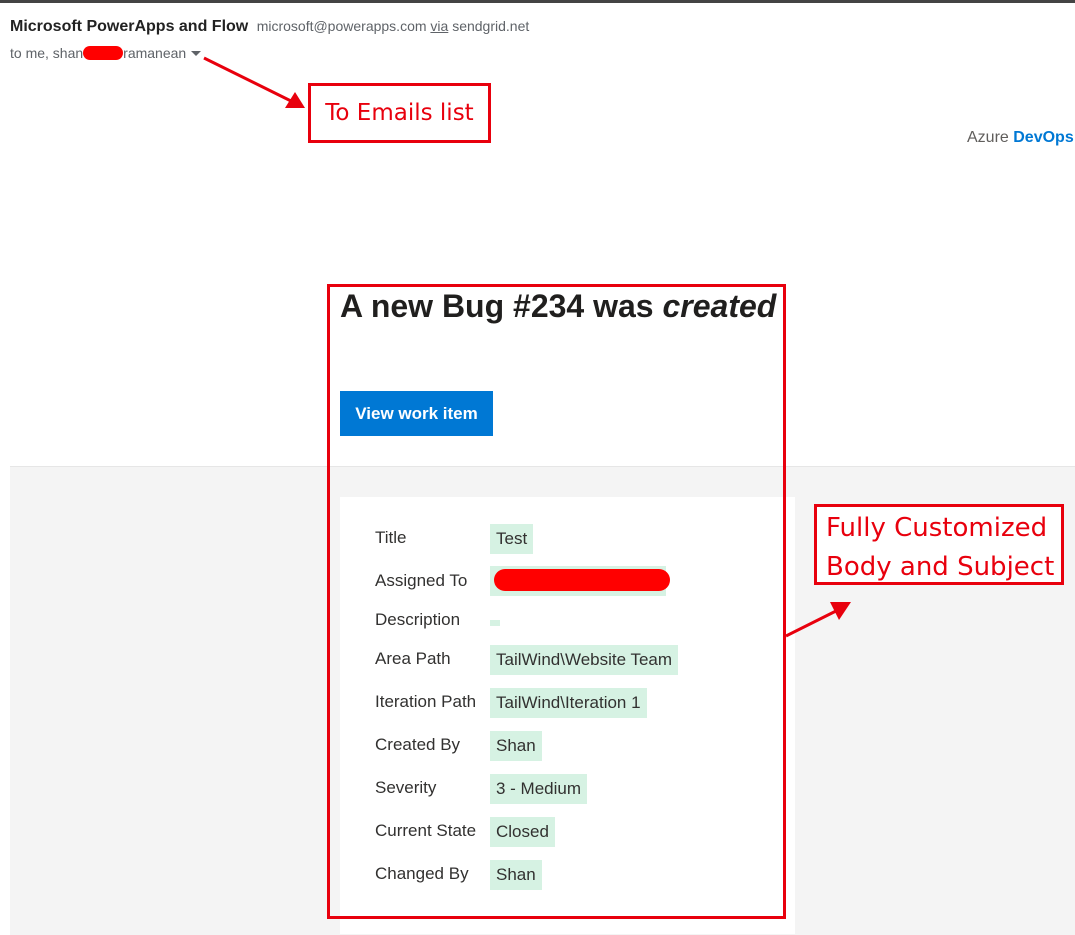 This screenshot has width=1075, height=935. Describe the element at coordinates (811, 623) in the screenshot. I see `arrow-customized` at that location.